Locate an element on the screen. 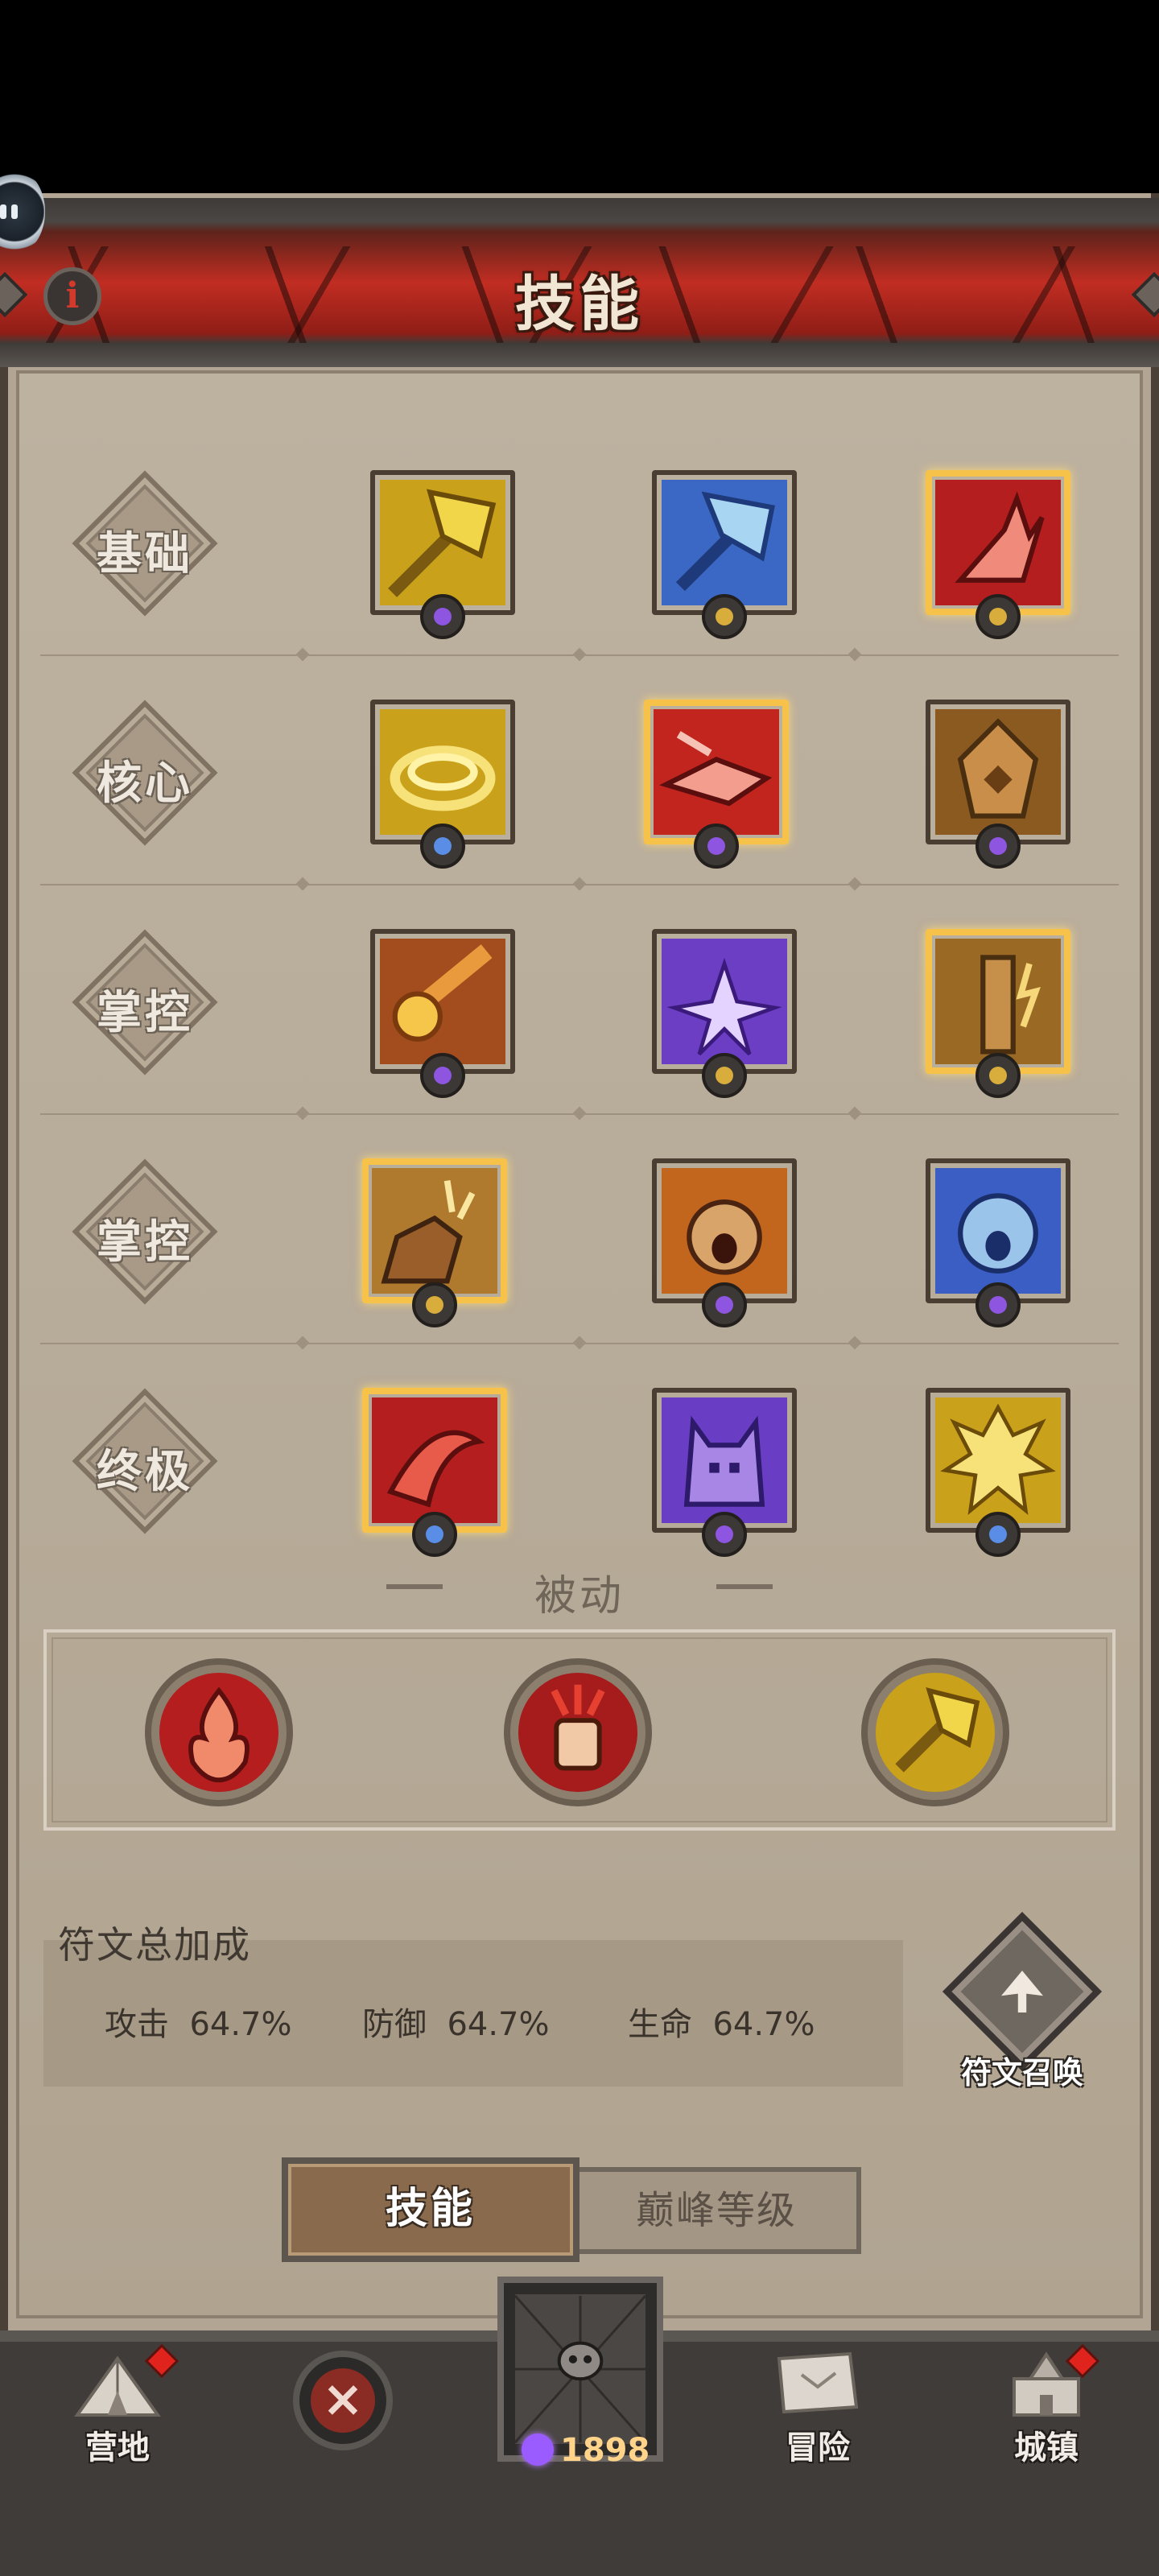  golden-axe-passive-icon is located at coordinates (935, 1732).